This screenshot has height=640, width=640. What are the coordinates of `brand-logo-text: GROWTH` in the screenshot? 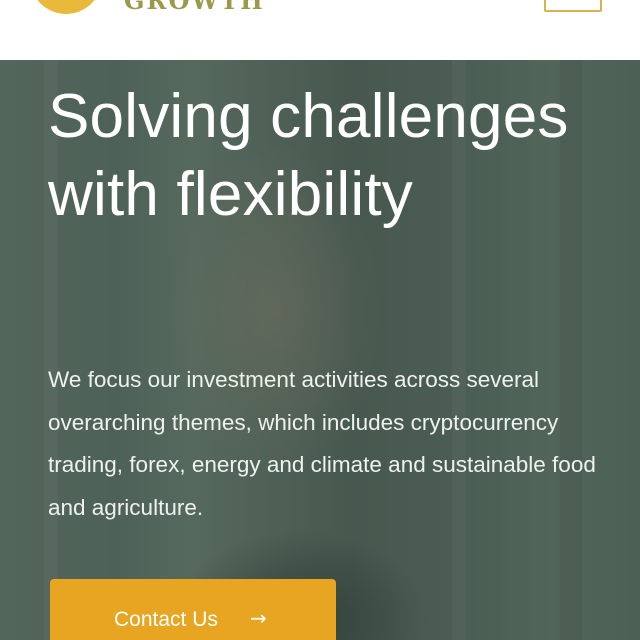 It's located at (194, 7).